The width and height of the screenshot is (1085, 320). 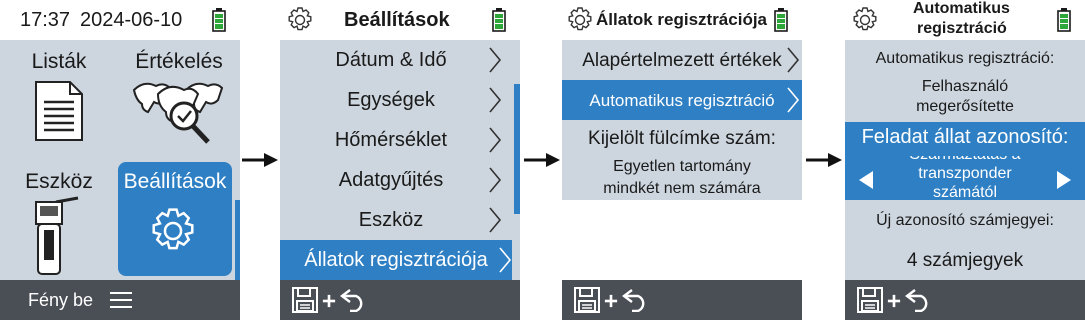 I want to click on page-title: Beállítások, so click(x=397, y=20).